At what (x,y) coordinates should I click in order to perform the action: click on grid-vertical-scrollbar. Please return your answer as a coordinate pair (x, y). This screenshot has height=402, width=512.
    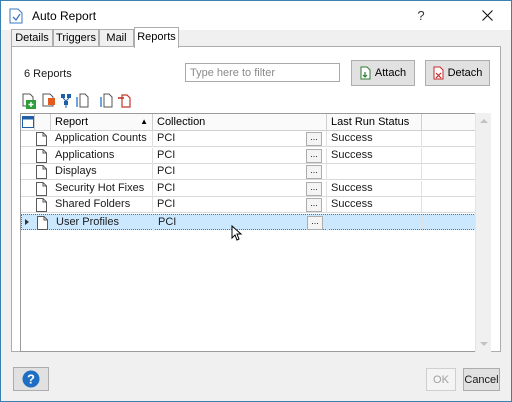
    Looking at the image, I should click on (483, 232).